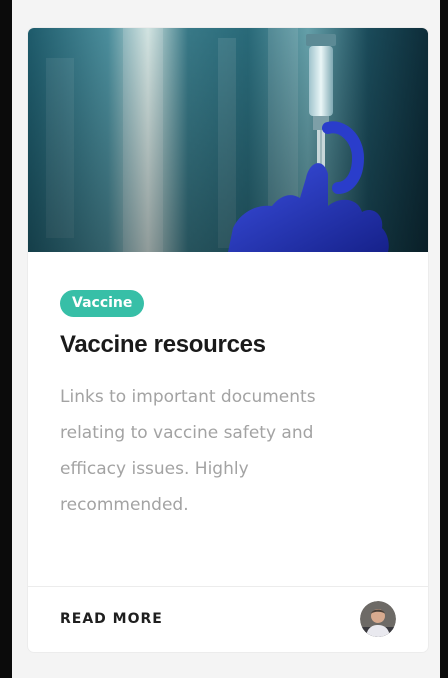  What do you see at coordinates (230, 345) in the screenshot?
I see `card-title: Vaccine resources` at bounding box center [230, 345].